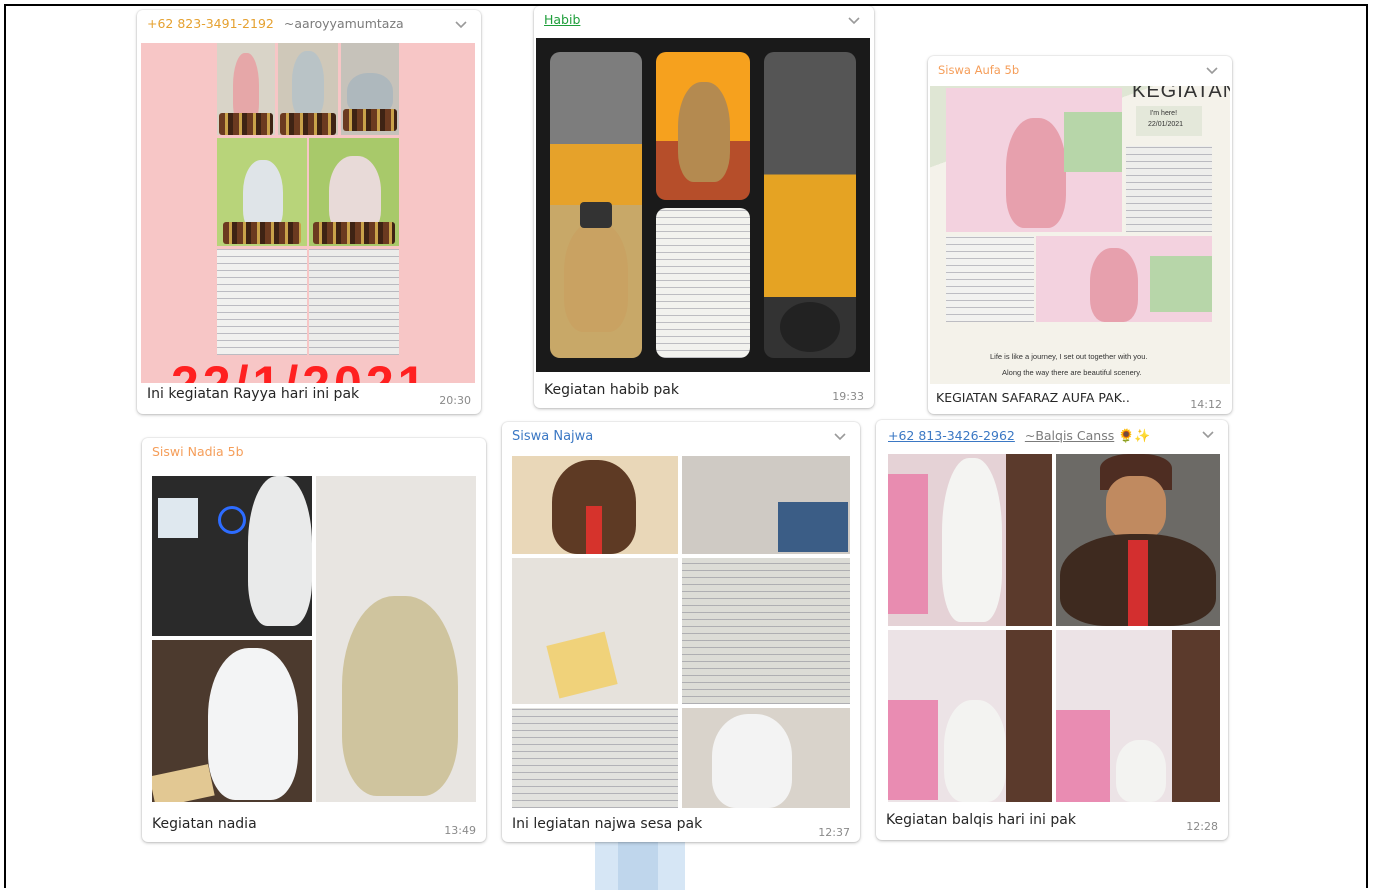 The height and width of the screenshot is (890, 1374). I want to click on sender-phone: +62 823-3491-2192, so click(210, 23).